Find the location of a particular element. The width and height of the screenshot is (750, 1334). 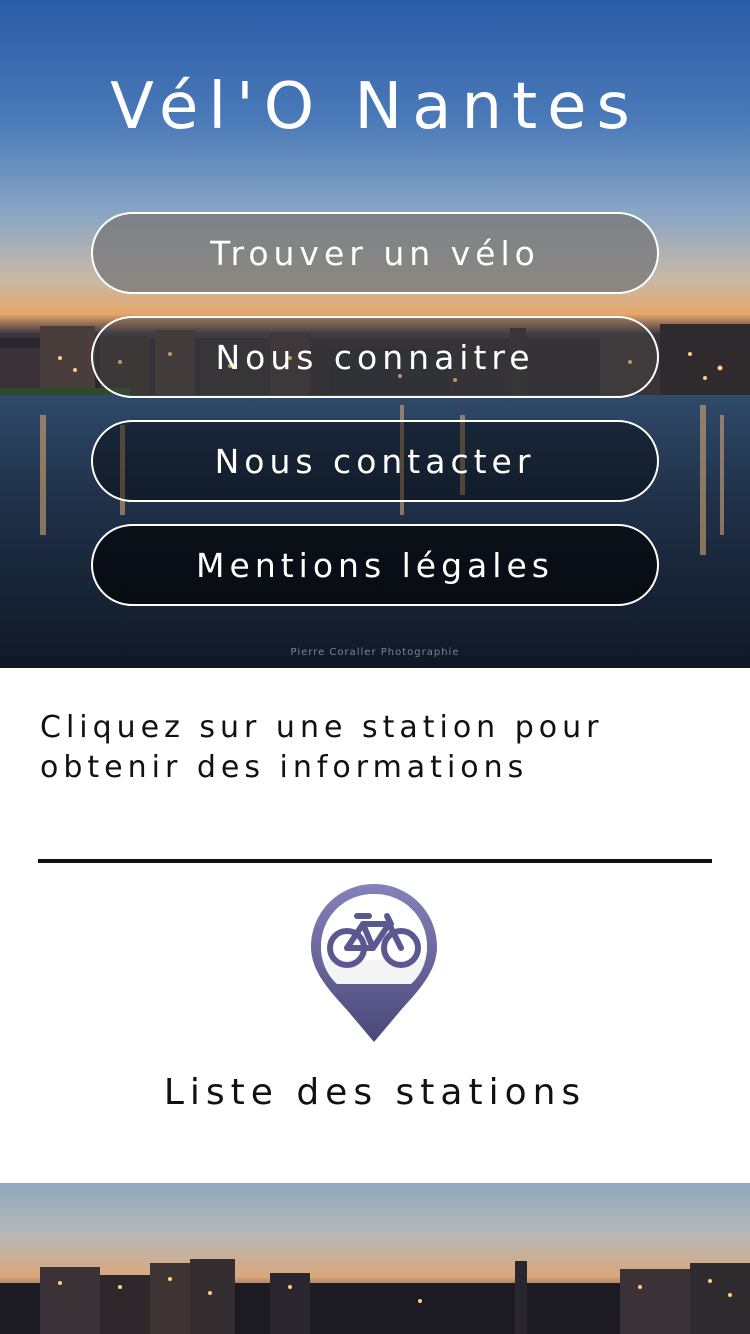

footer-city-image is located at coordinates (375, 1258).